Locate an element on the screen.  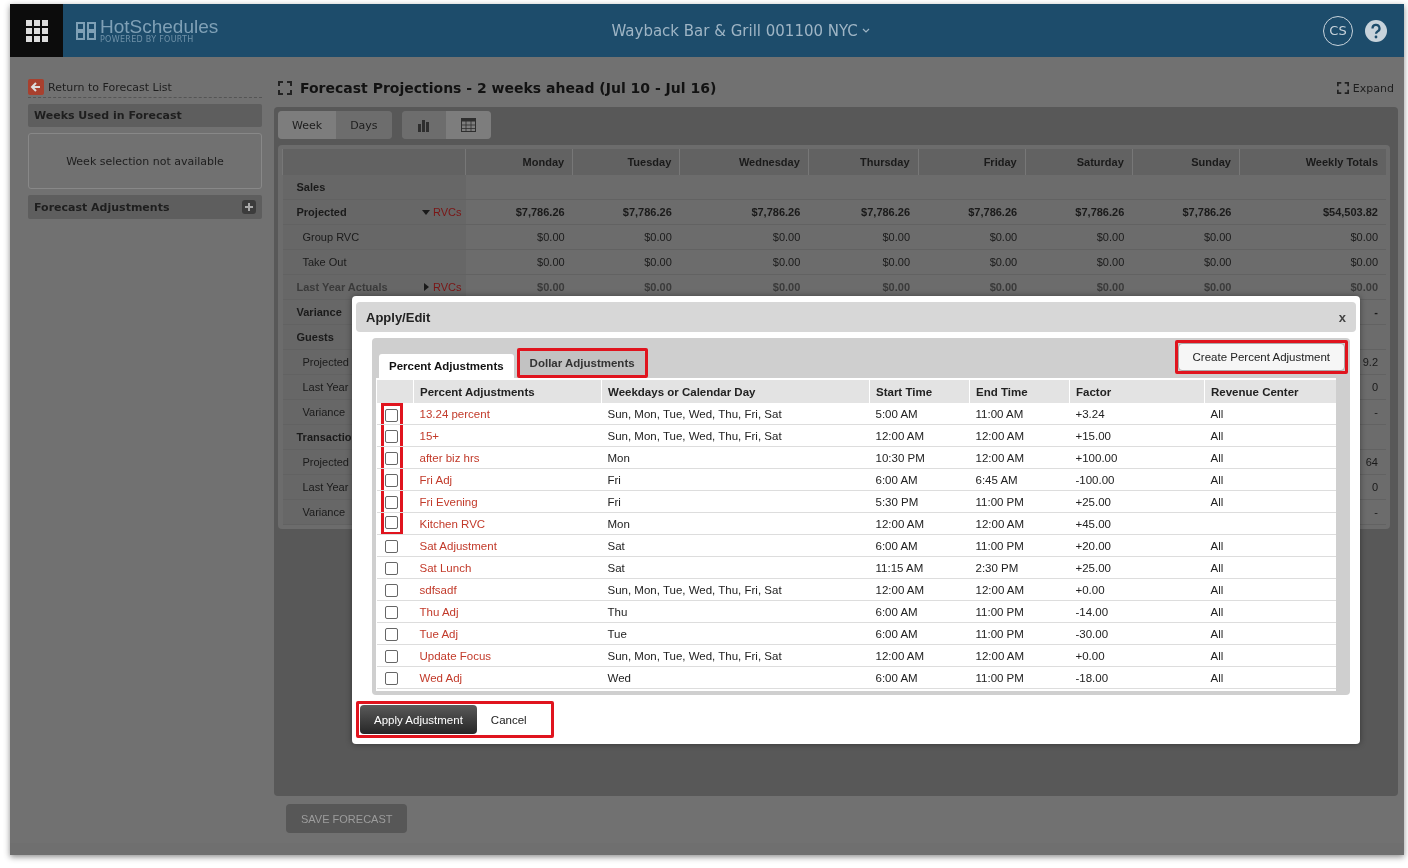
adjustment-link: Thu Adj is located at coordinates (507, 611).